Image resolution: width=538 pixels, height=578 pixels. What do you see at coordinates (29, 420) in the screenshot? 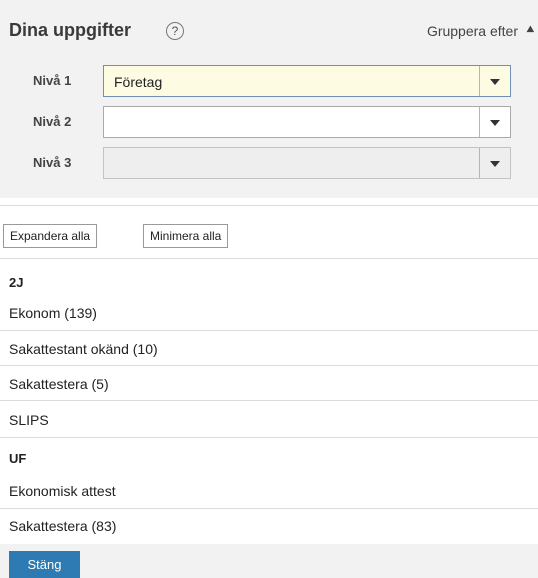
I see `list-item: SLIPS` at bounding box center [29, 420].